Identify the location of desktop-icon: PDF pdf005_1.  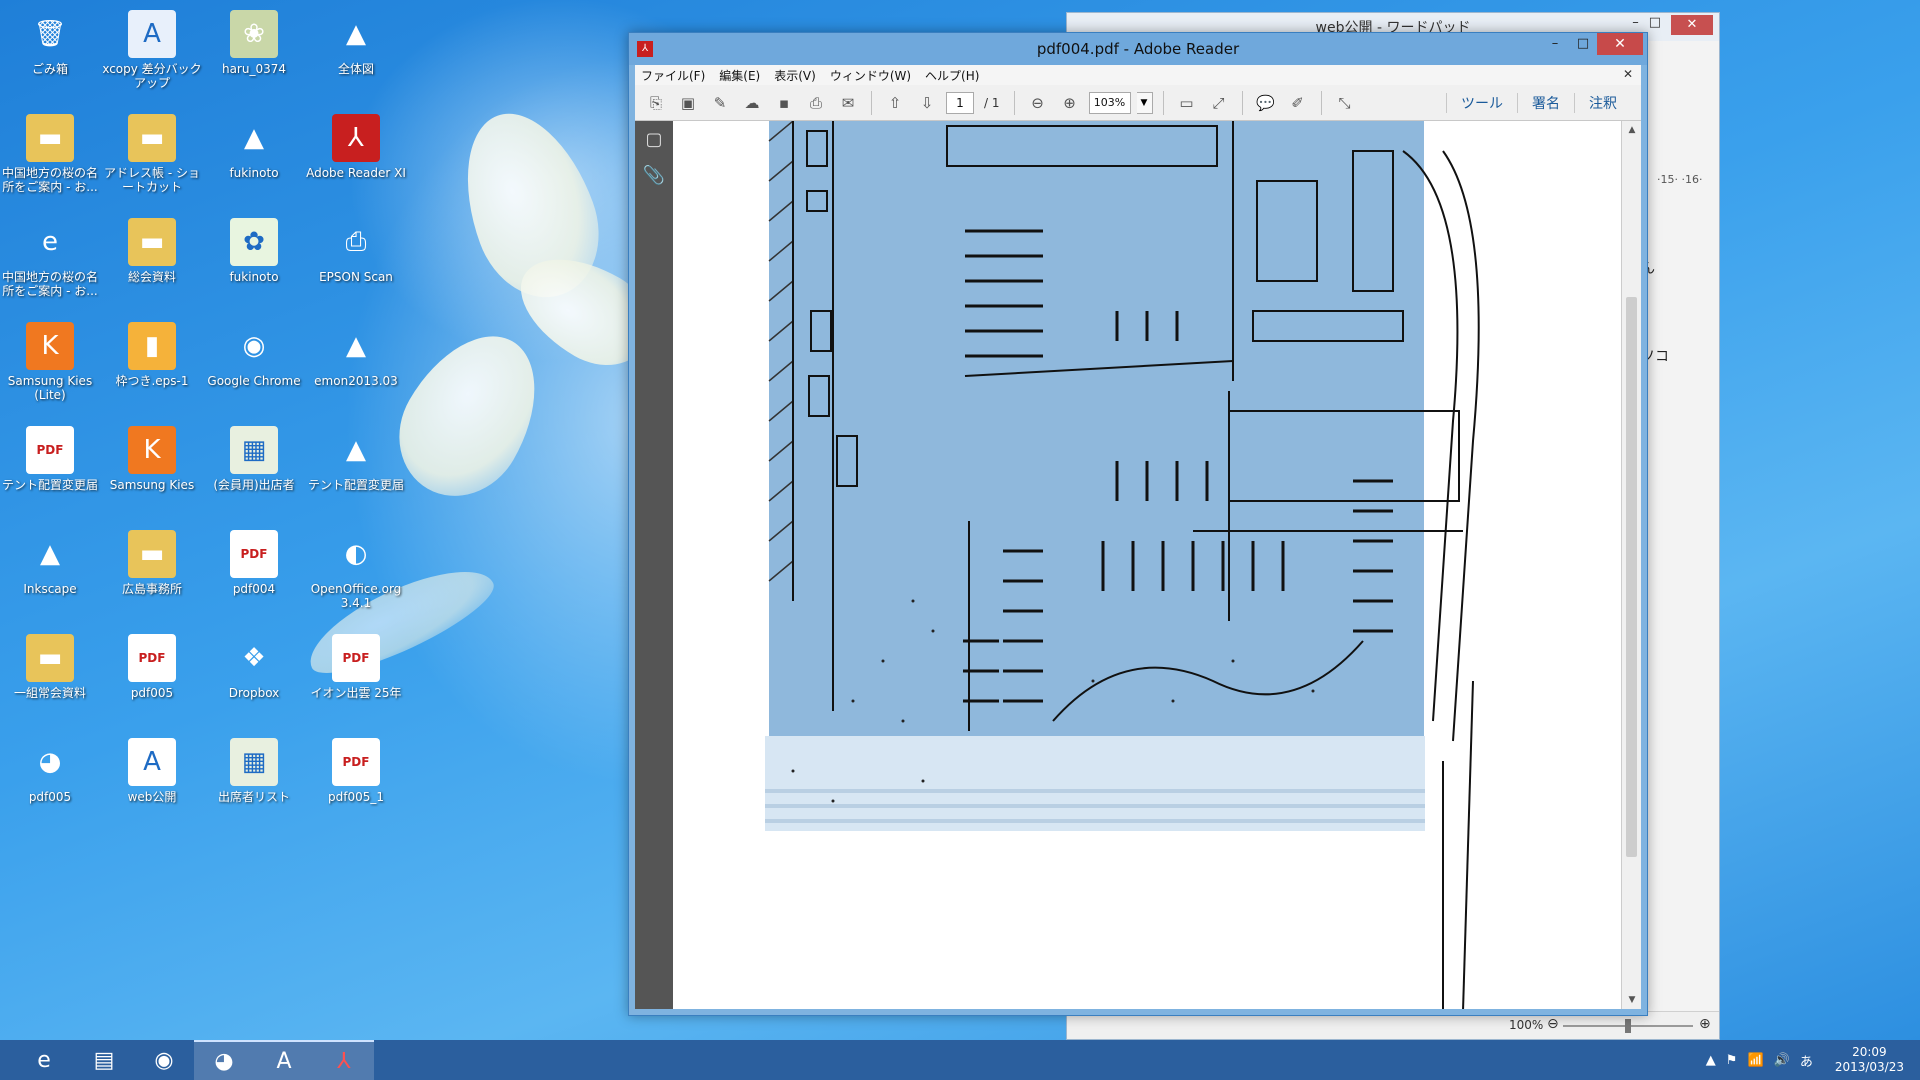
(356, 782).